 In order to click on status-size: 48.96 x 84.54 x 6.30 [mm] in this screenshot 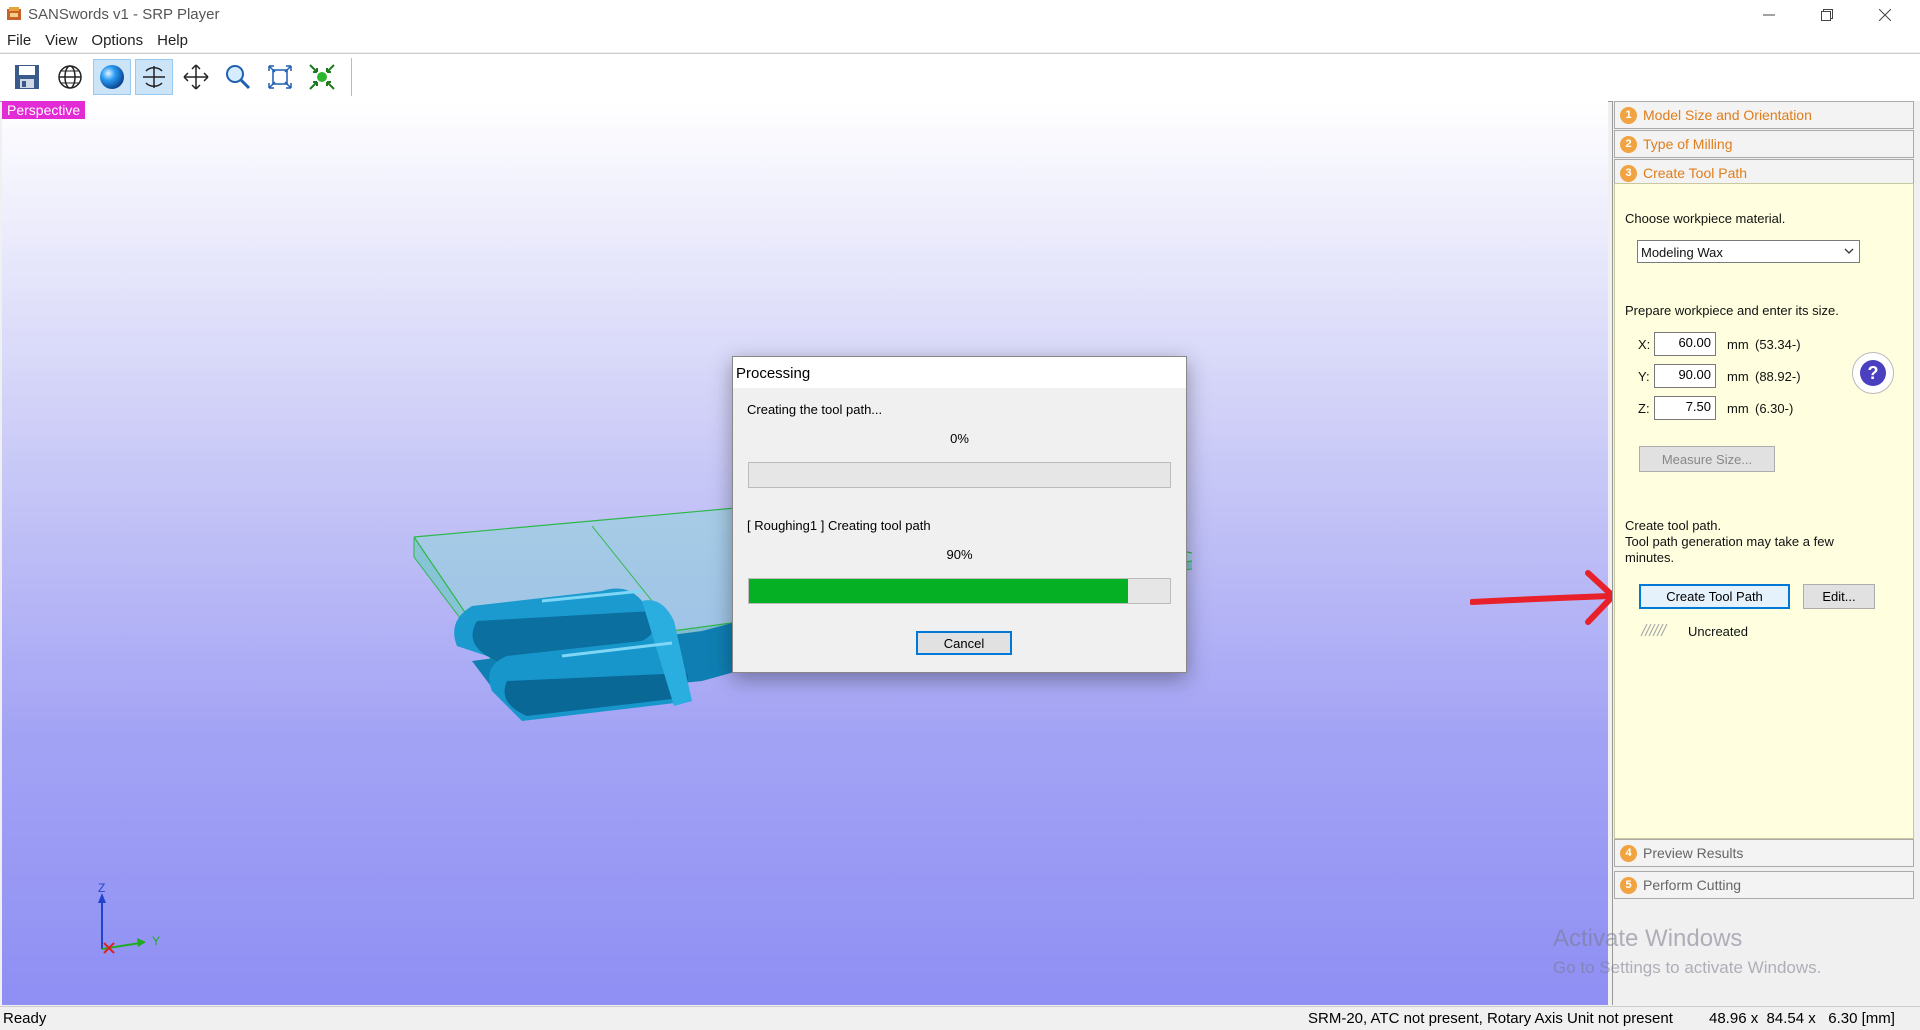, I will do `click(1802, 1018)`.